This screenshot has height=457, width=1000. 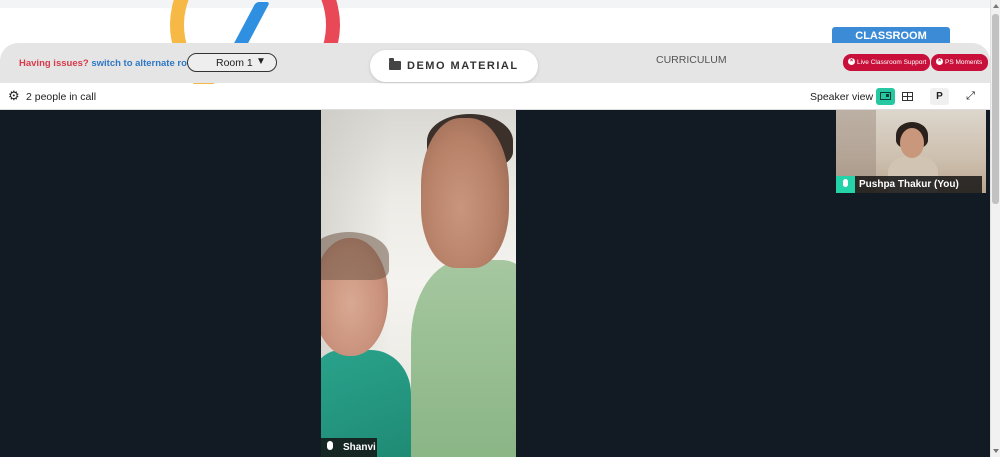 I want to click on ps-moments-label: PS Moments, so click(x=964, y=62).